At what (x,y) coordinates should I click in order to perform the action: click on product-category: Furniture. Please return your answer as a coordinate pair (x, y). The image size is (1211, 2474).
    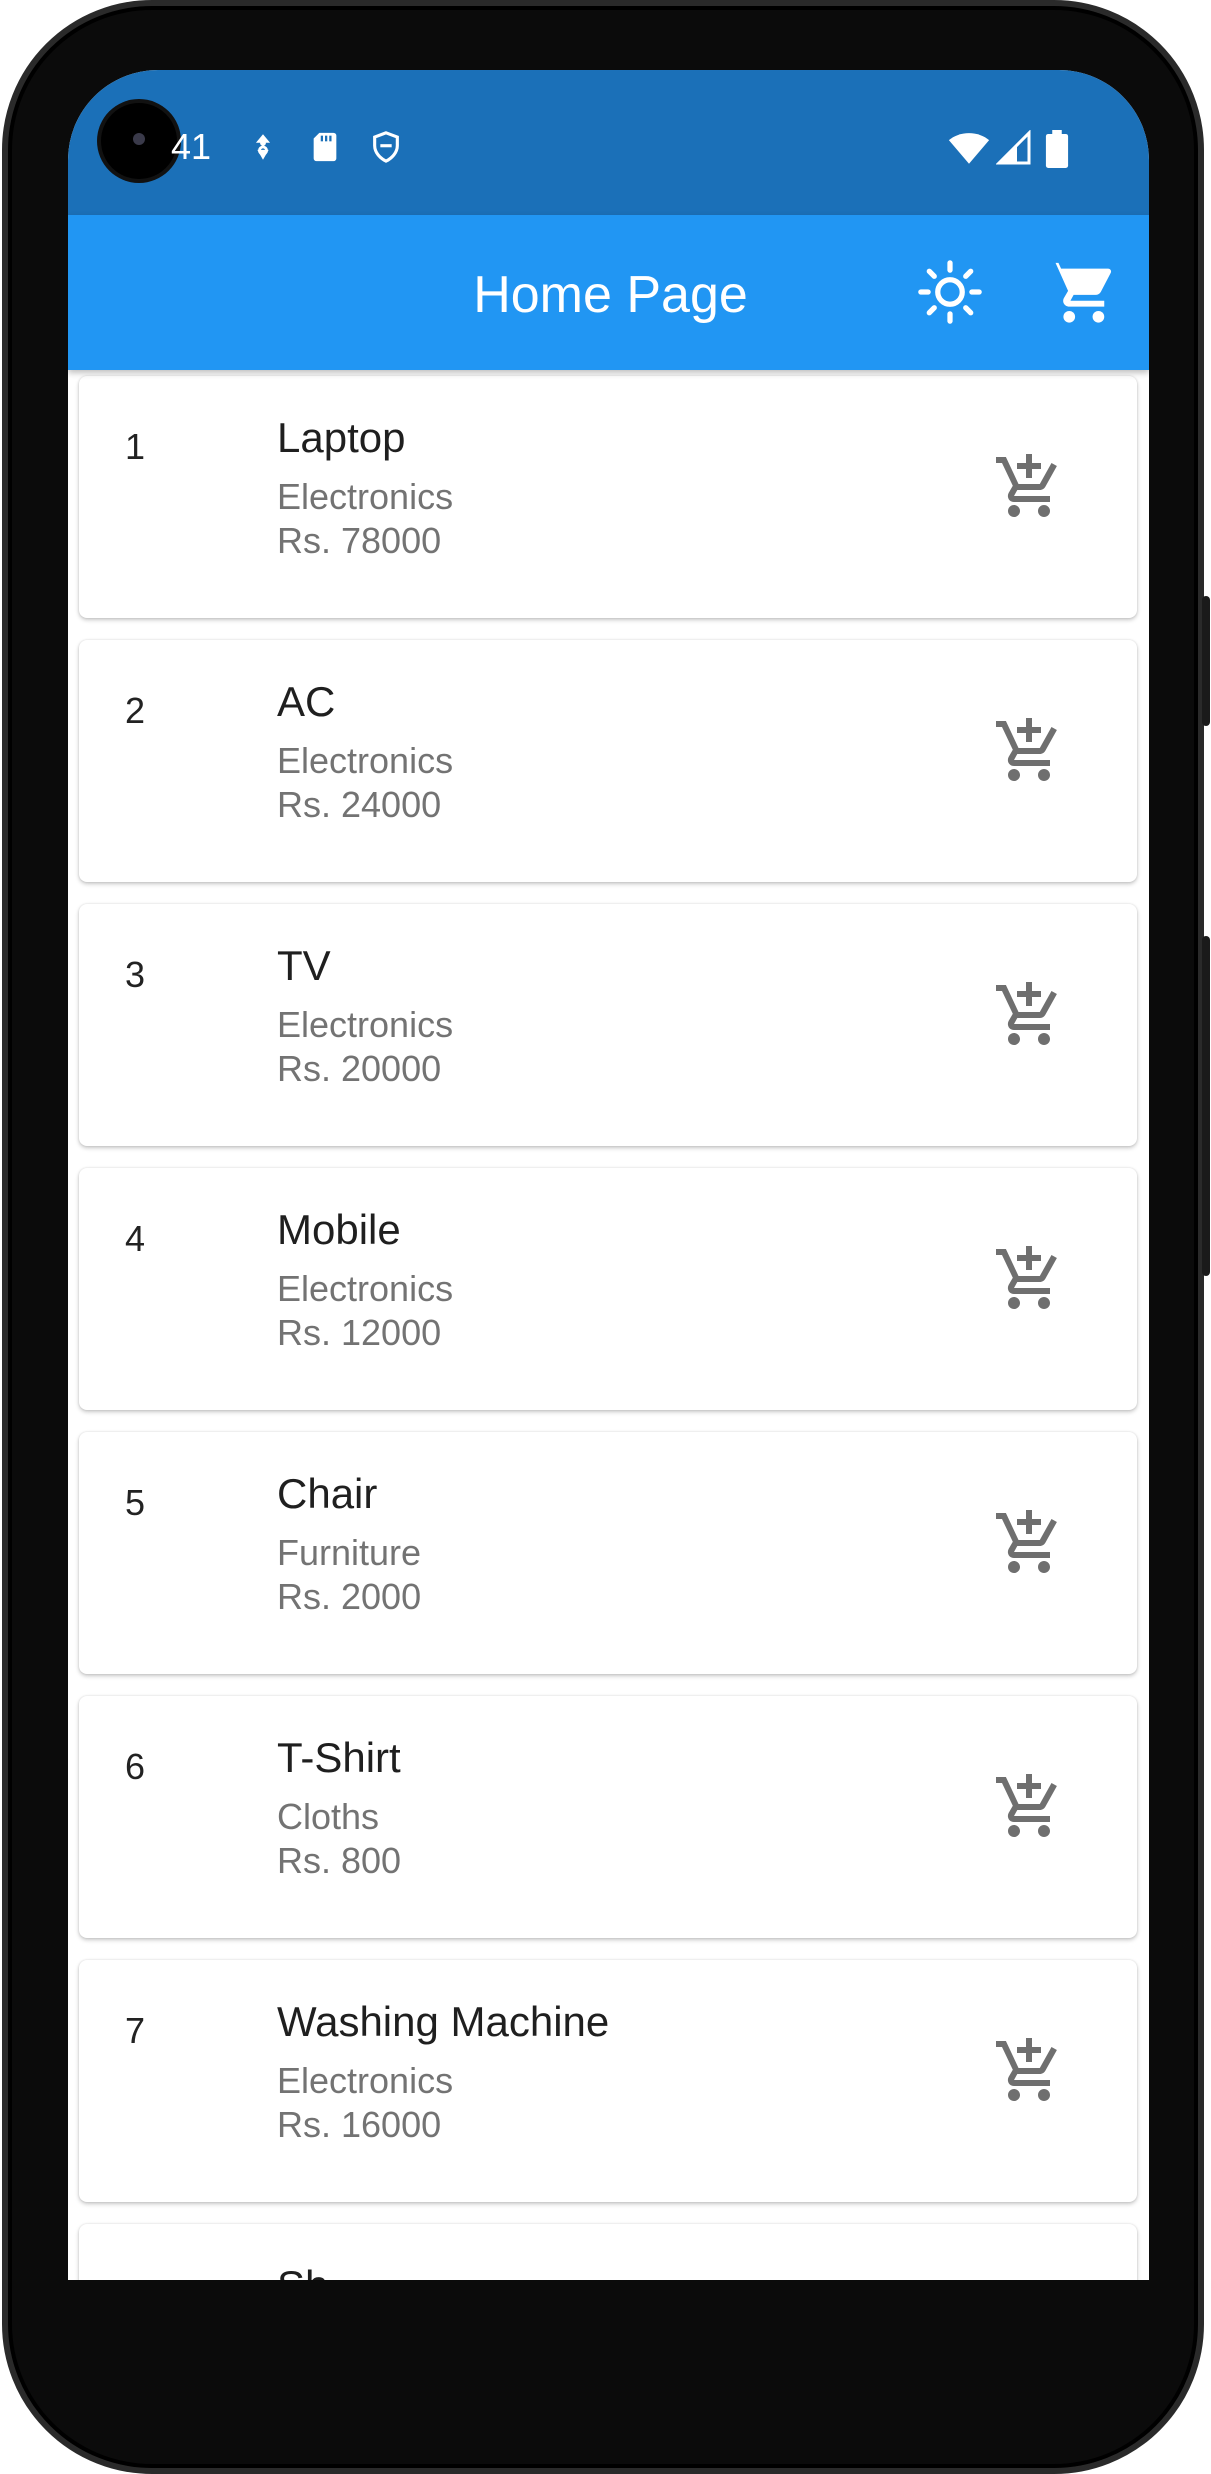
    Looking at the image, I should click on (349, 1552).